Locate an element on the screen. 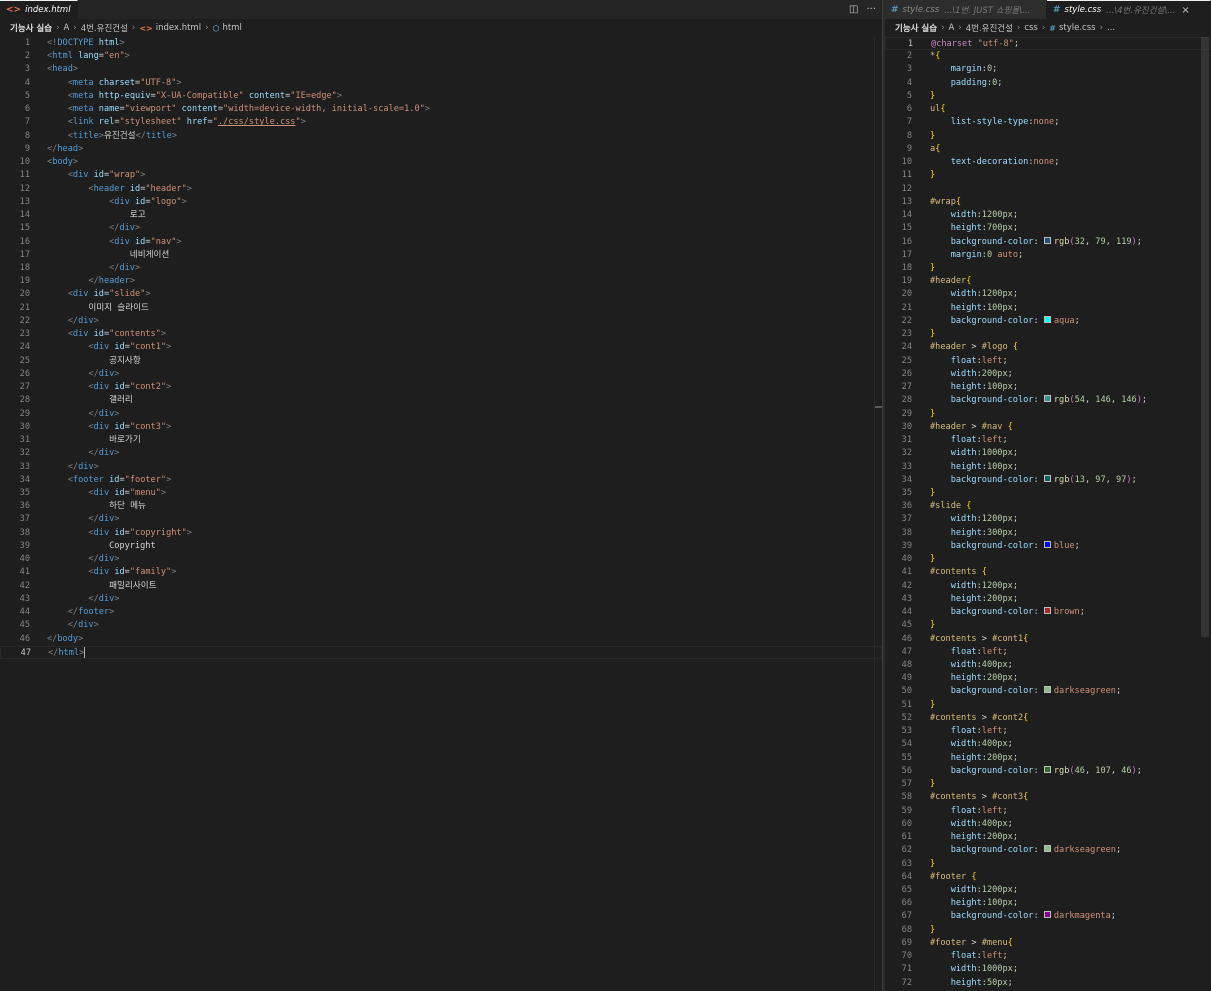 The width and height of the screenshot is (1211, 991). code-line: 16 background-color: rgb(32, 79, 119); is located at coordinates (1048, 242).